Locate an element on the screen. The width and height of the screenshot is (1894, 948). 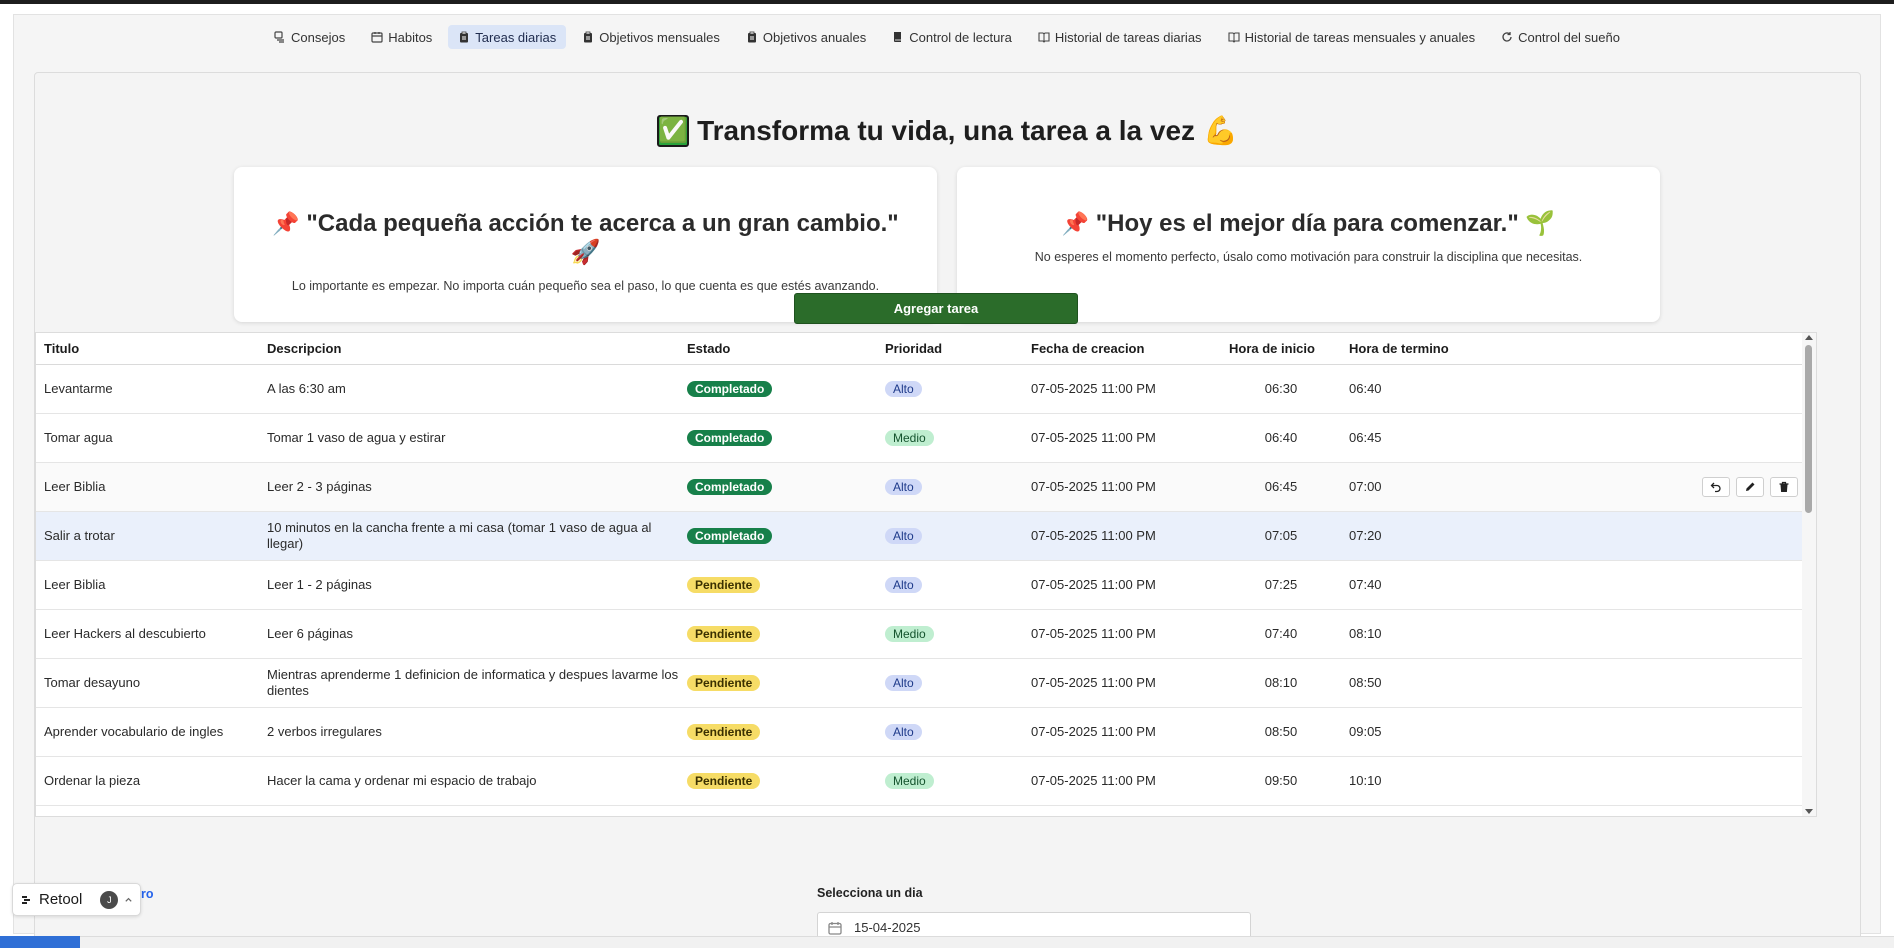
column-header: Hora de inicio is located at coordinates (1281, 349).